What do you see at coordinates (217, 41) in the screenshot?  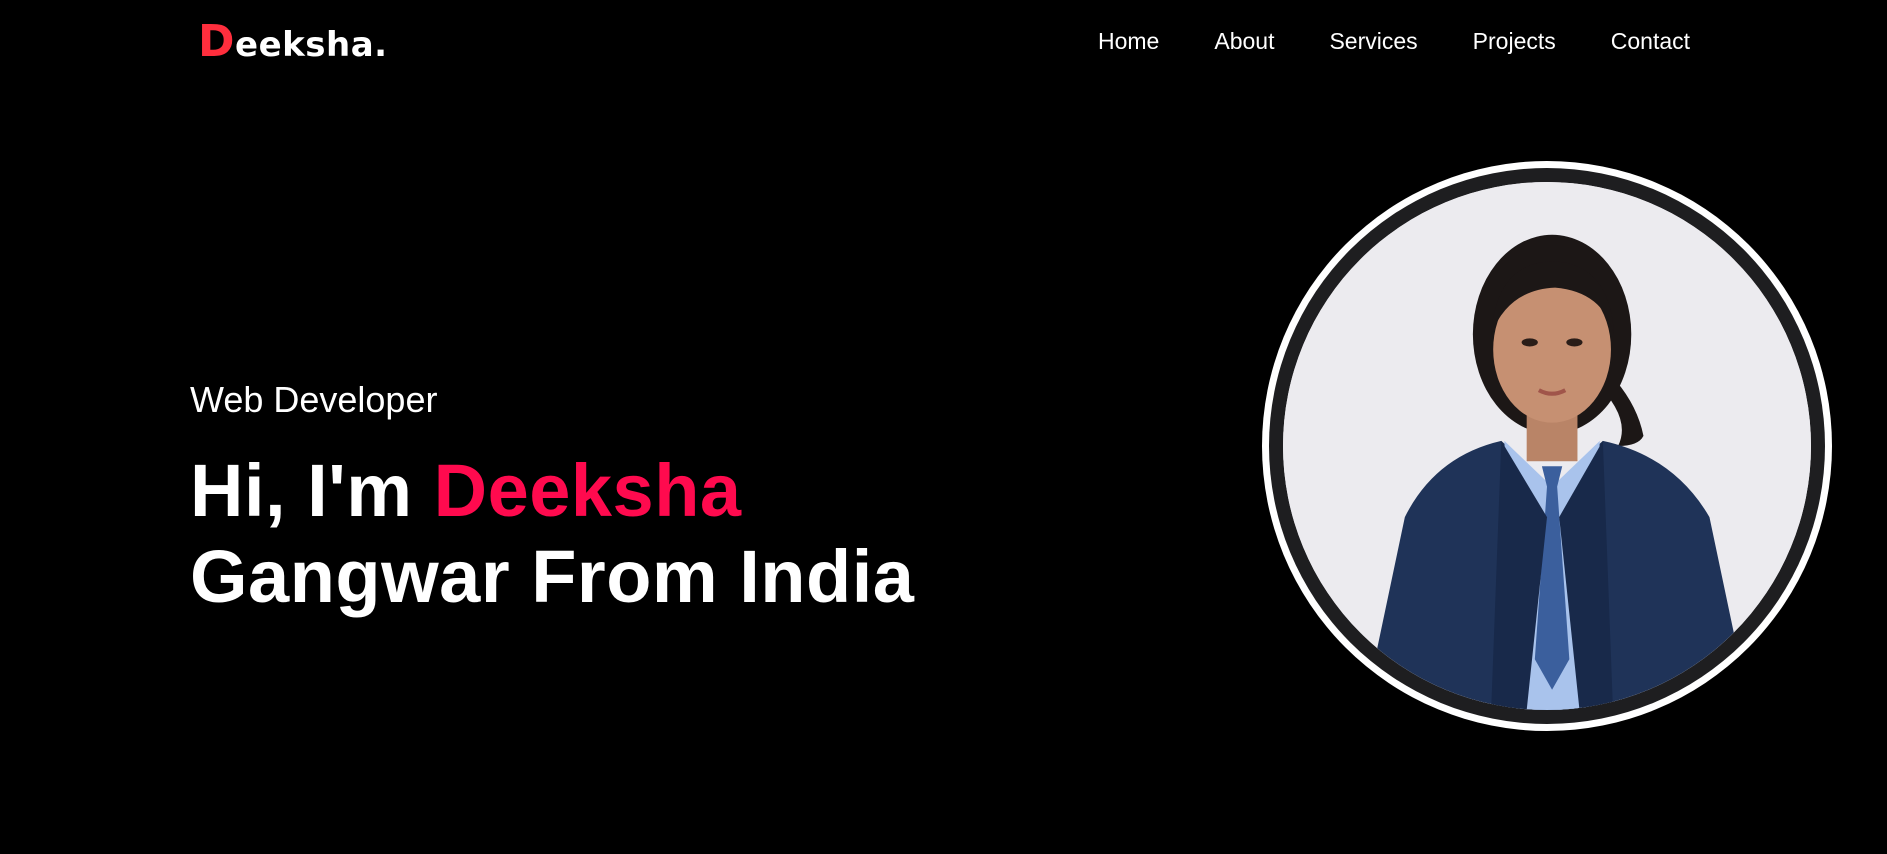 I see `logo-first-letter: D` at bounding box center [217, 41].